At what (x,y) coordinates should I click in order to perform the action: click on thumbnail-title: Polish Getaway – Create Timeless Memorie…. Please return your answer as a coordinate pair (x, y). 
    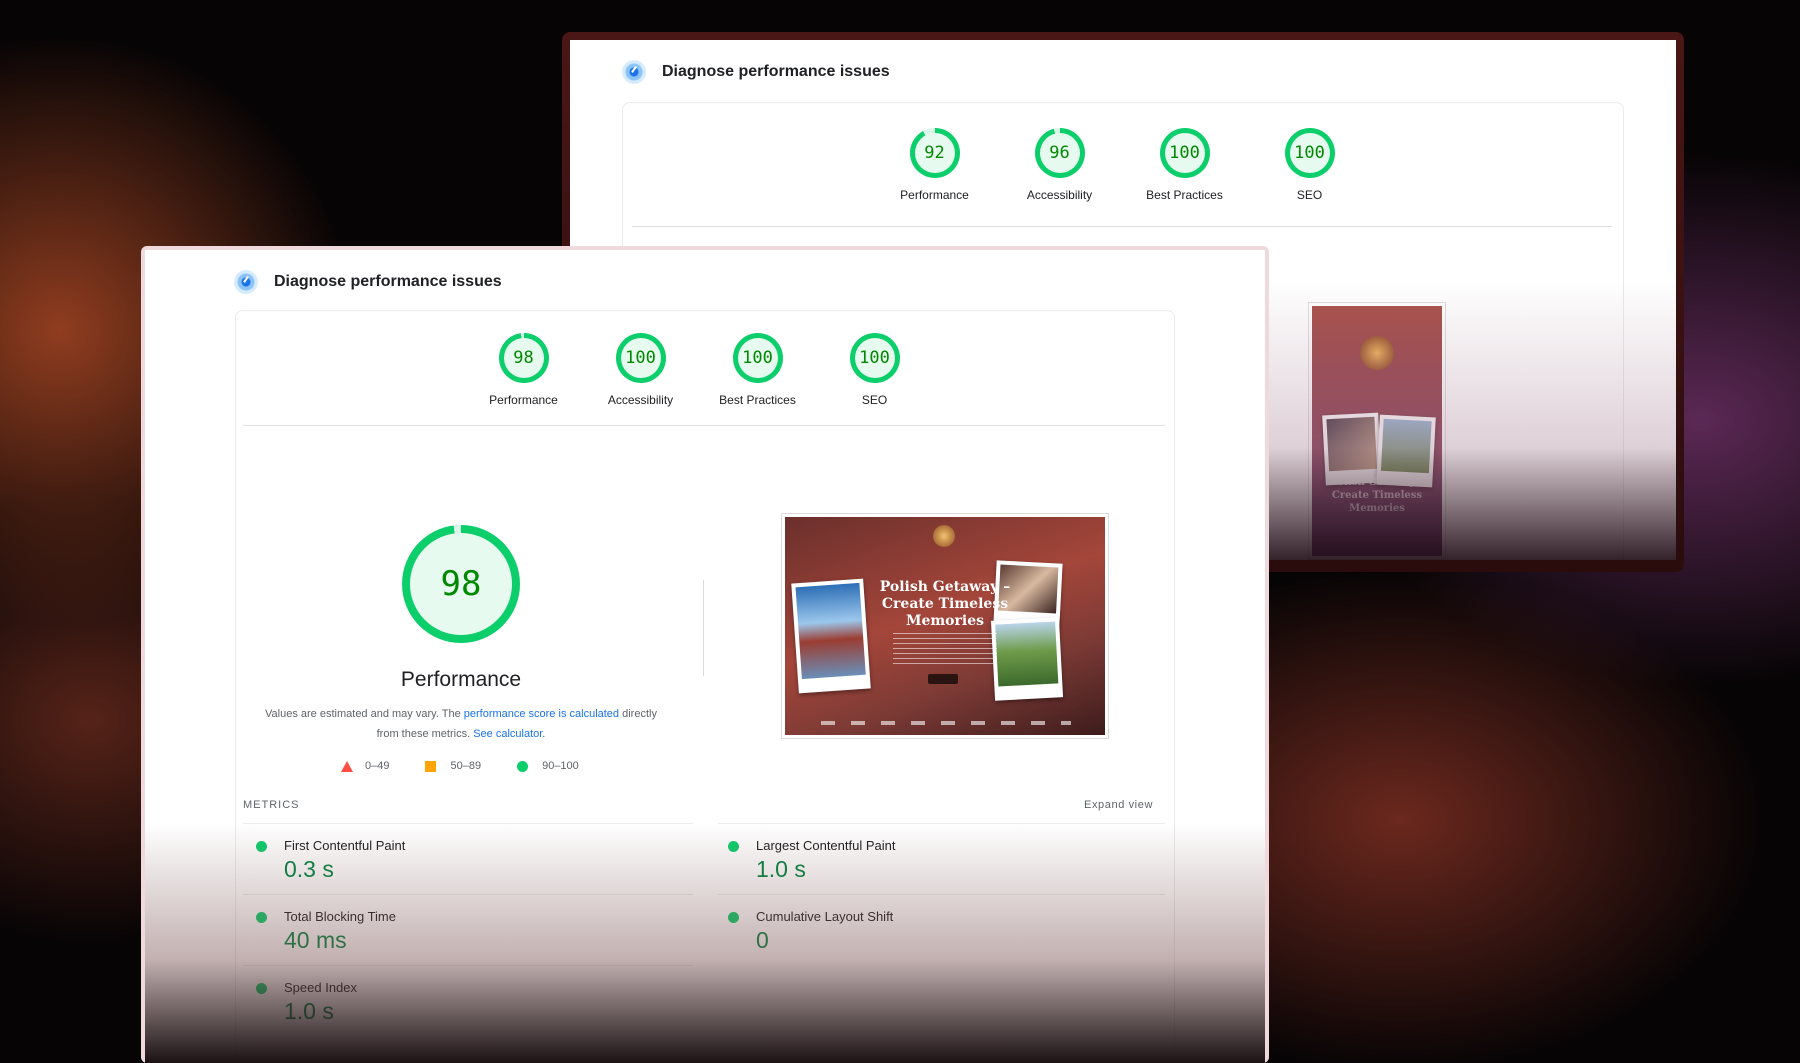
    Looking at the image, I should click on (945, 604).